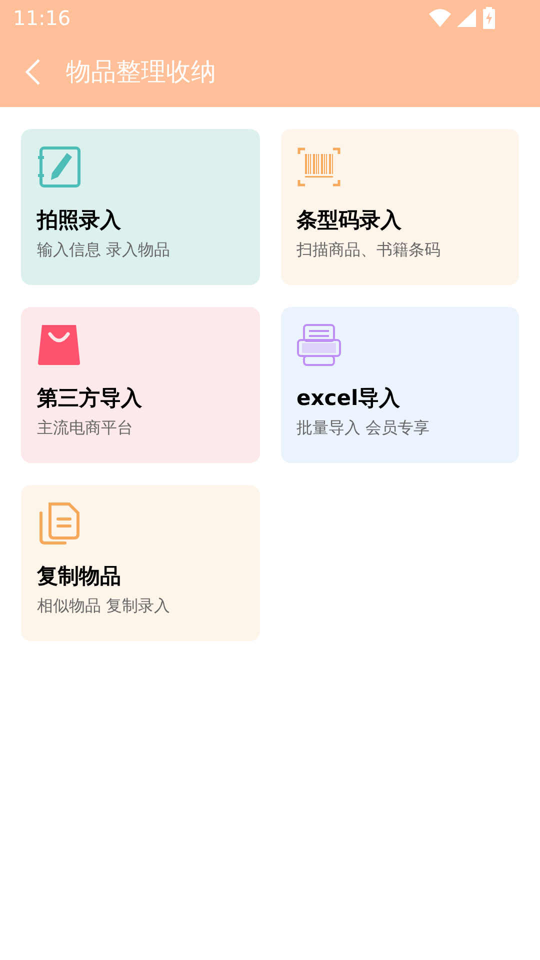  Describe the element at coordinates (141, 72) in the screenshot. I see `page-title: 物品整理收纳` at that location.